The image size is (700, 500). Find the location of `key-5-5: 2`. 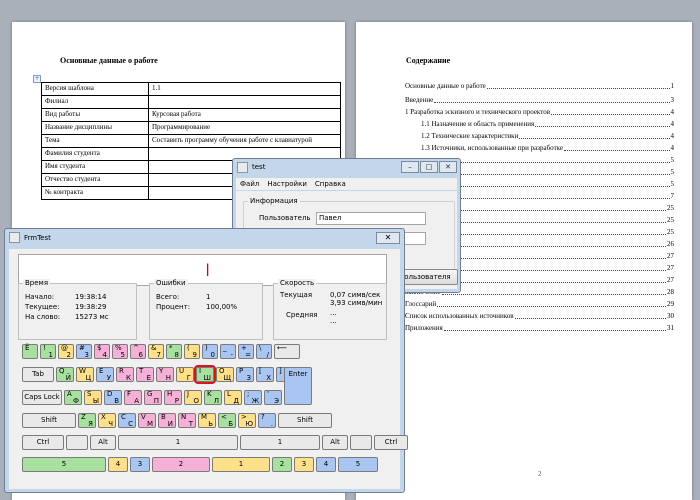

key-5-5: 2 is located at coordinates (282, 464).